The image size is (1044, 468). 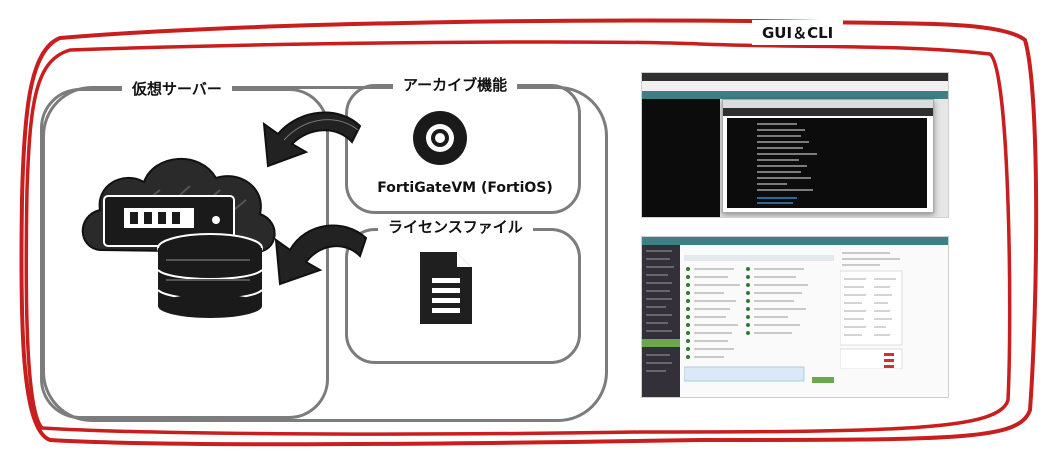 I want to click on cli-popup-window, so click(x=828, y=156).